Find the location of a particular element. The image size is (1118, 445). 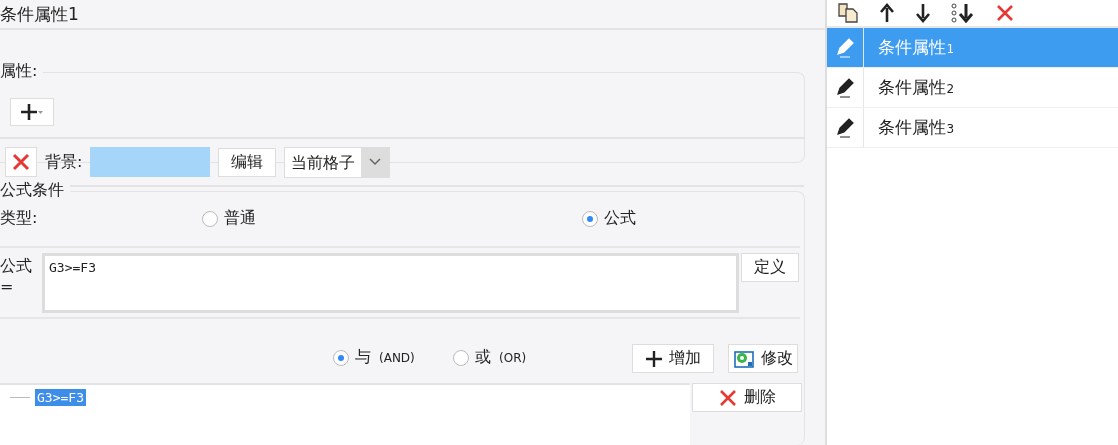

property-list-item: 条件属性2 is located at coordinates (972, 88).